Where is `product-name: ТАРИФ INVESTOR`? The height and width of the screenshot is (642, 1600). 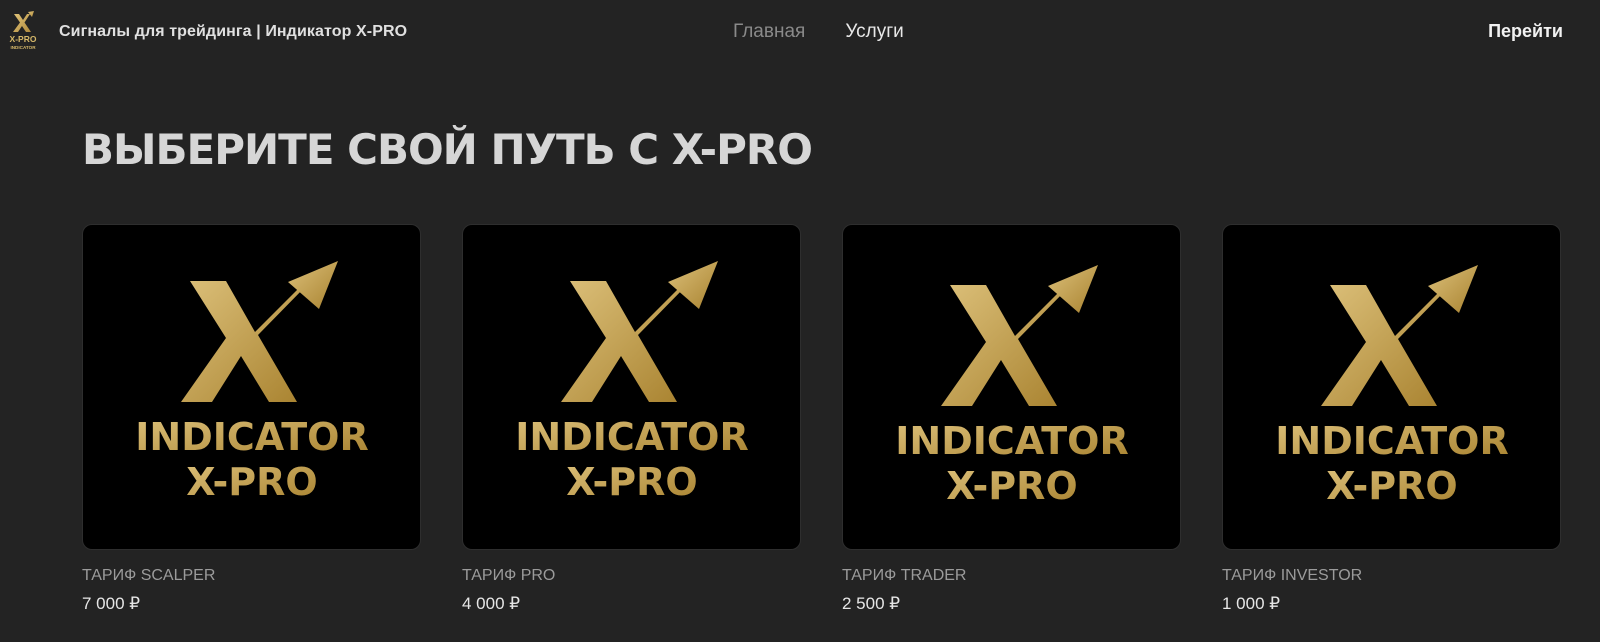
product-name: ТАРИФ INVESTOR is located at coordinates (1391, 576).